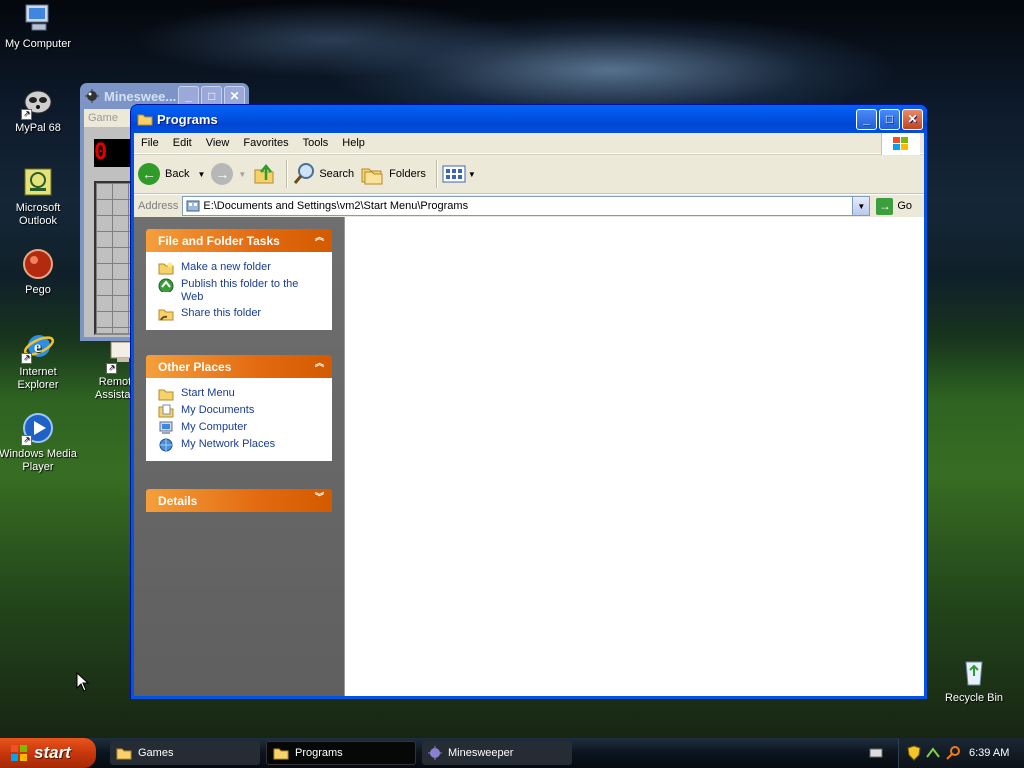  I want to click on search-tray-icon, so click(953, 753).